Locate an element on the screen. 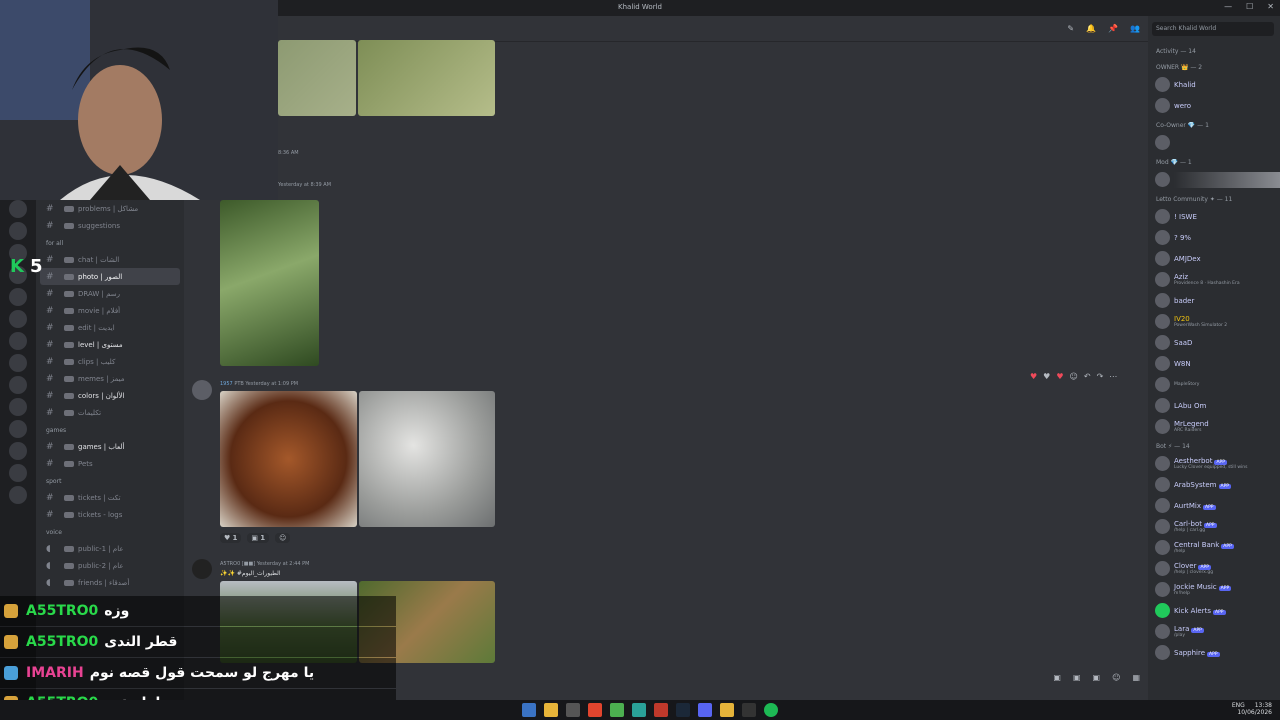  language-indicator: ENG is located at coordinates (1238, 705).